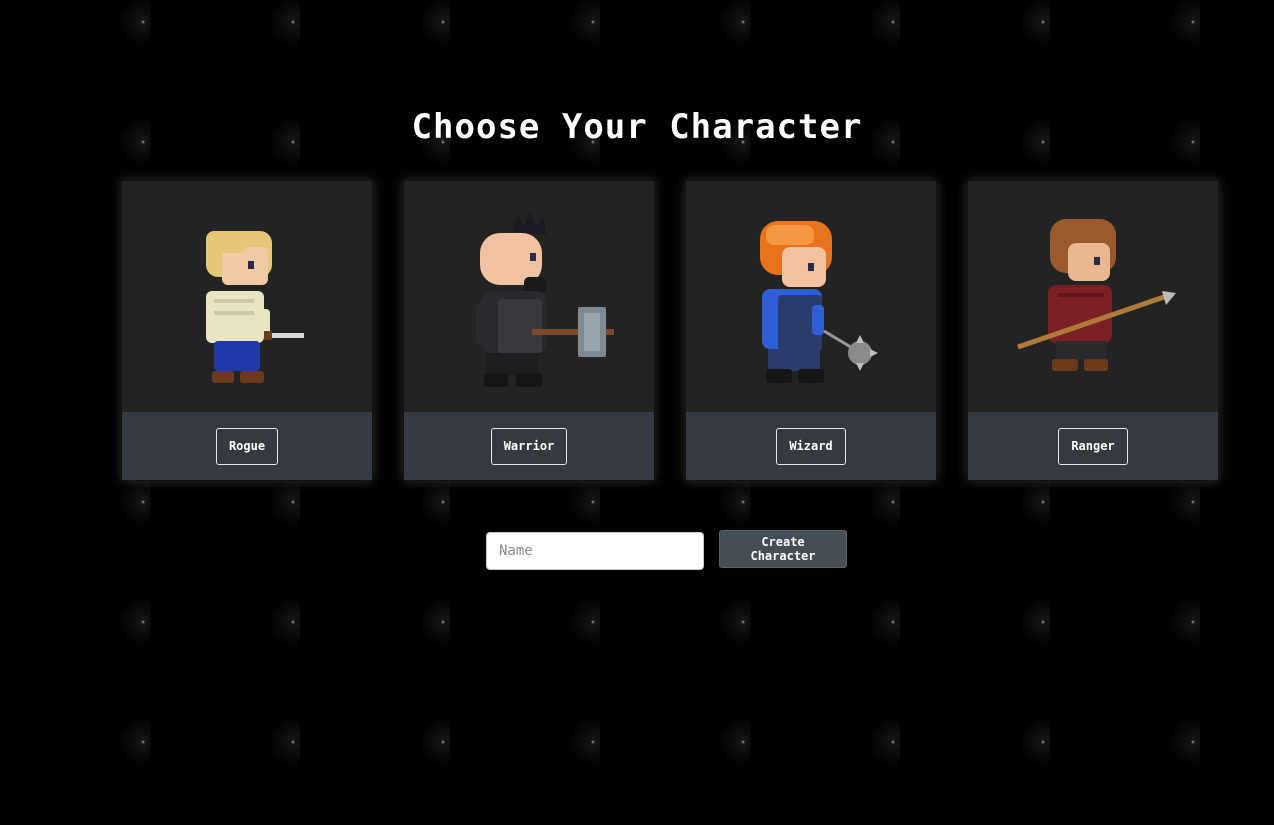  I want to click on card-footer: Wizard, so click(811, 446).